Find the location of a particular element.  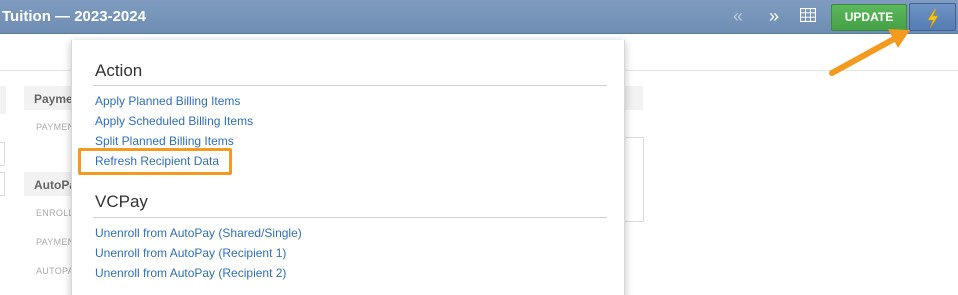

vcpay-section-title: VCPay is located at coordinates (121, 201).